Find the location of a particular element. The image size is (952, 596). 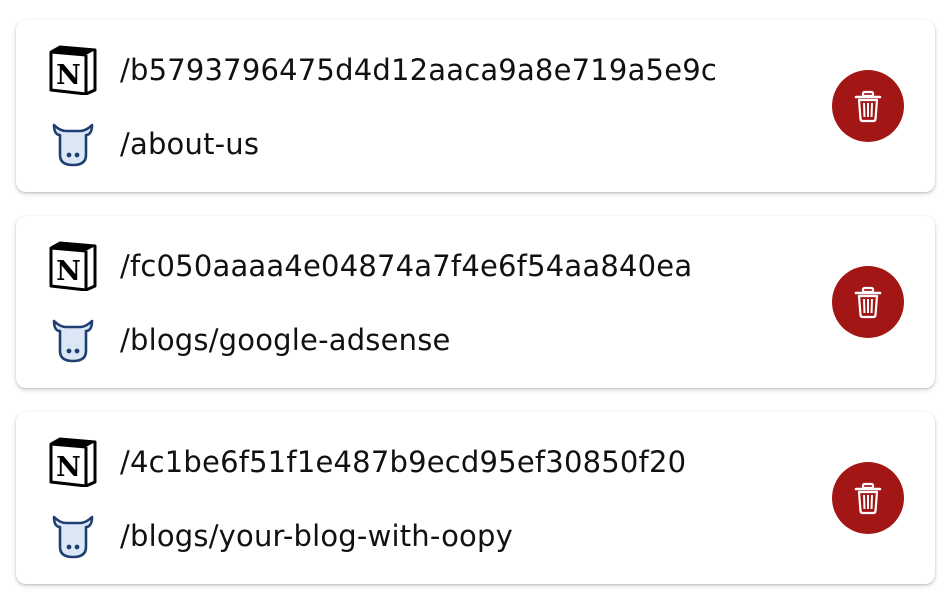

oopy-path-row: /blogs/google-adsense is located at coordinates (249, 340).